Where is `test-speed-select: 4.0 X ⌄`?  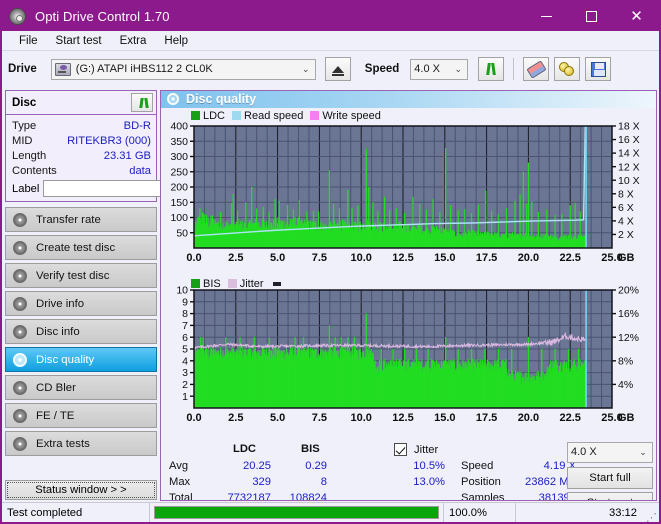 test-speed-select: 4.0 X ⌄ is located at coordinates (610, 452).